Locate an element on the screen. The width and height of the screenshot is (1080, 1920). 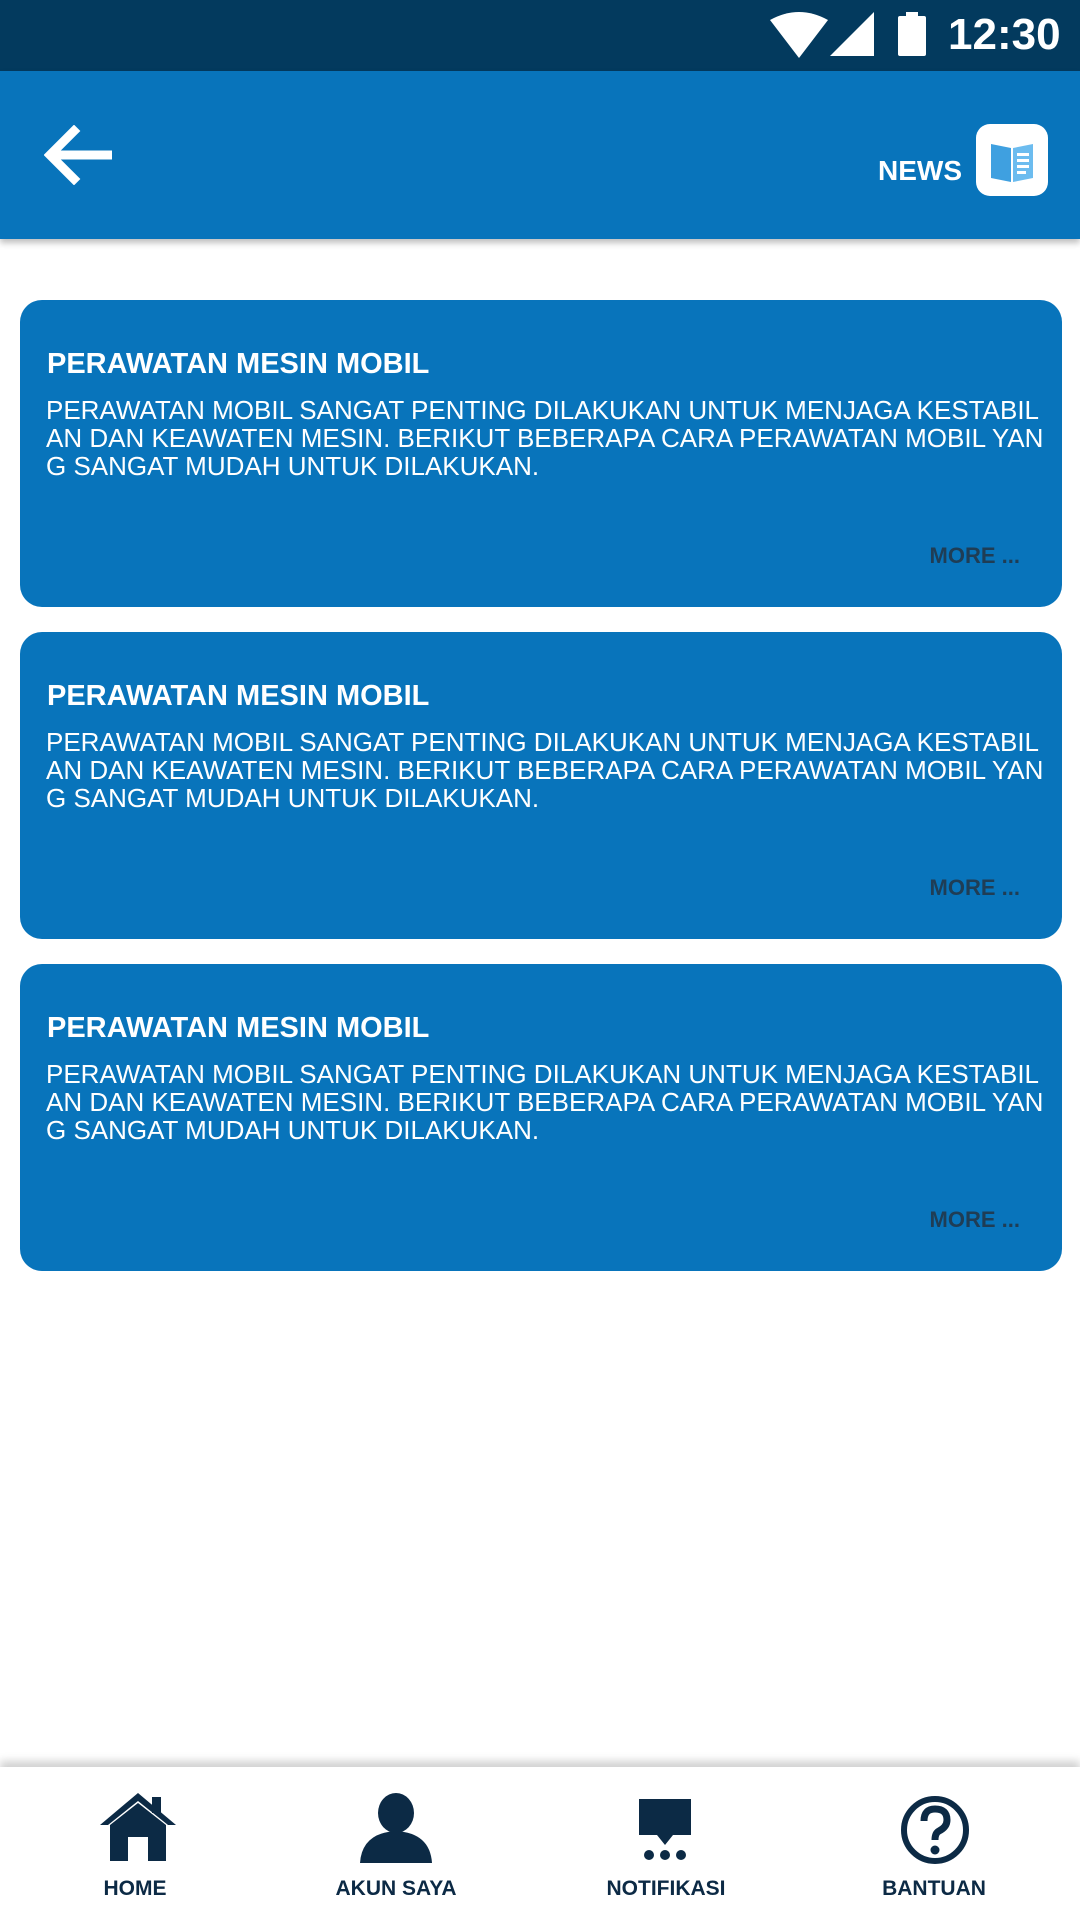
app-header: NEWS is located at coordinates (540, 155).